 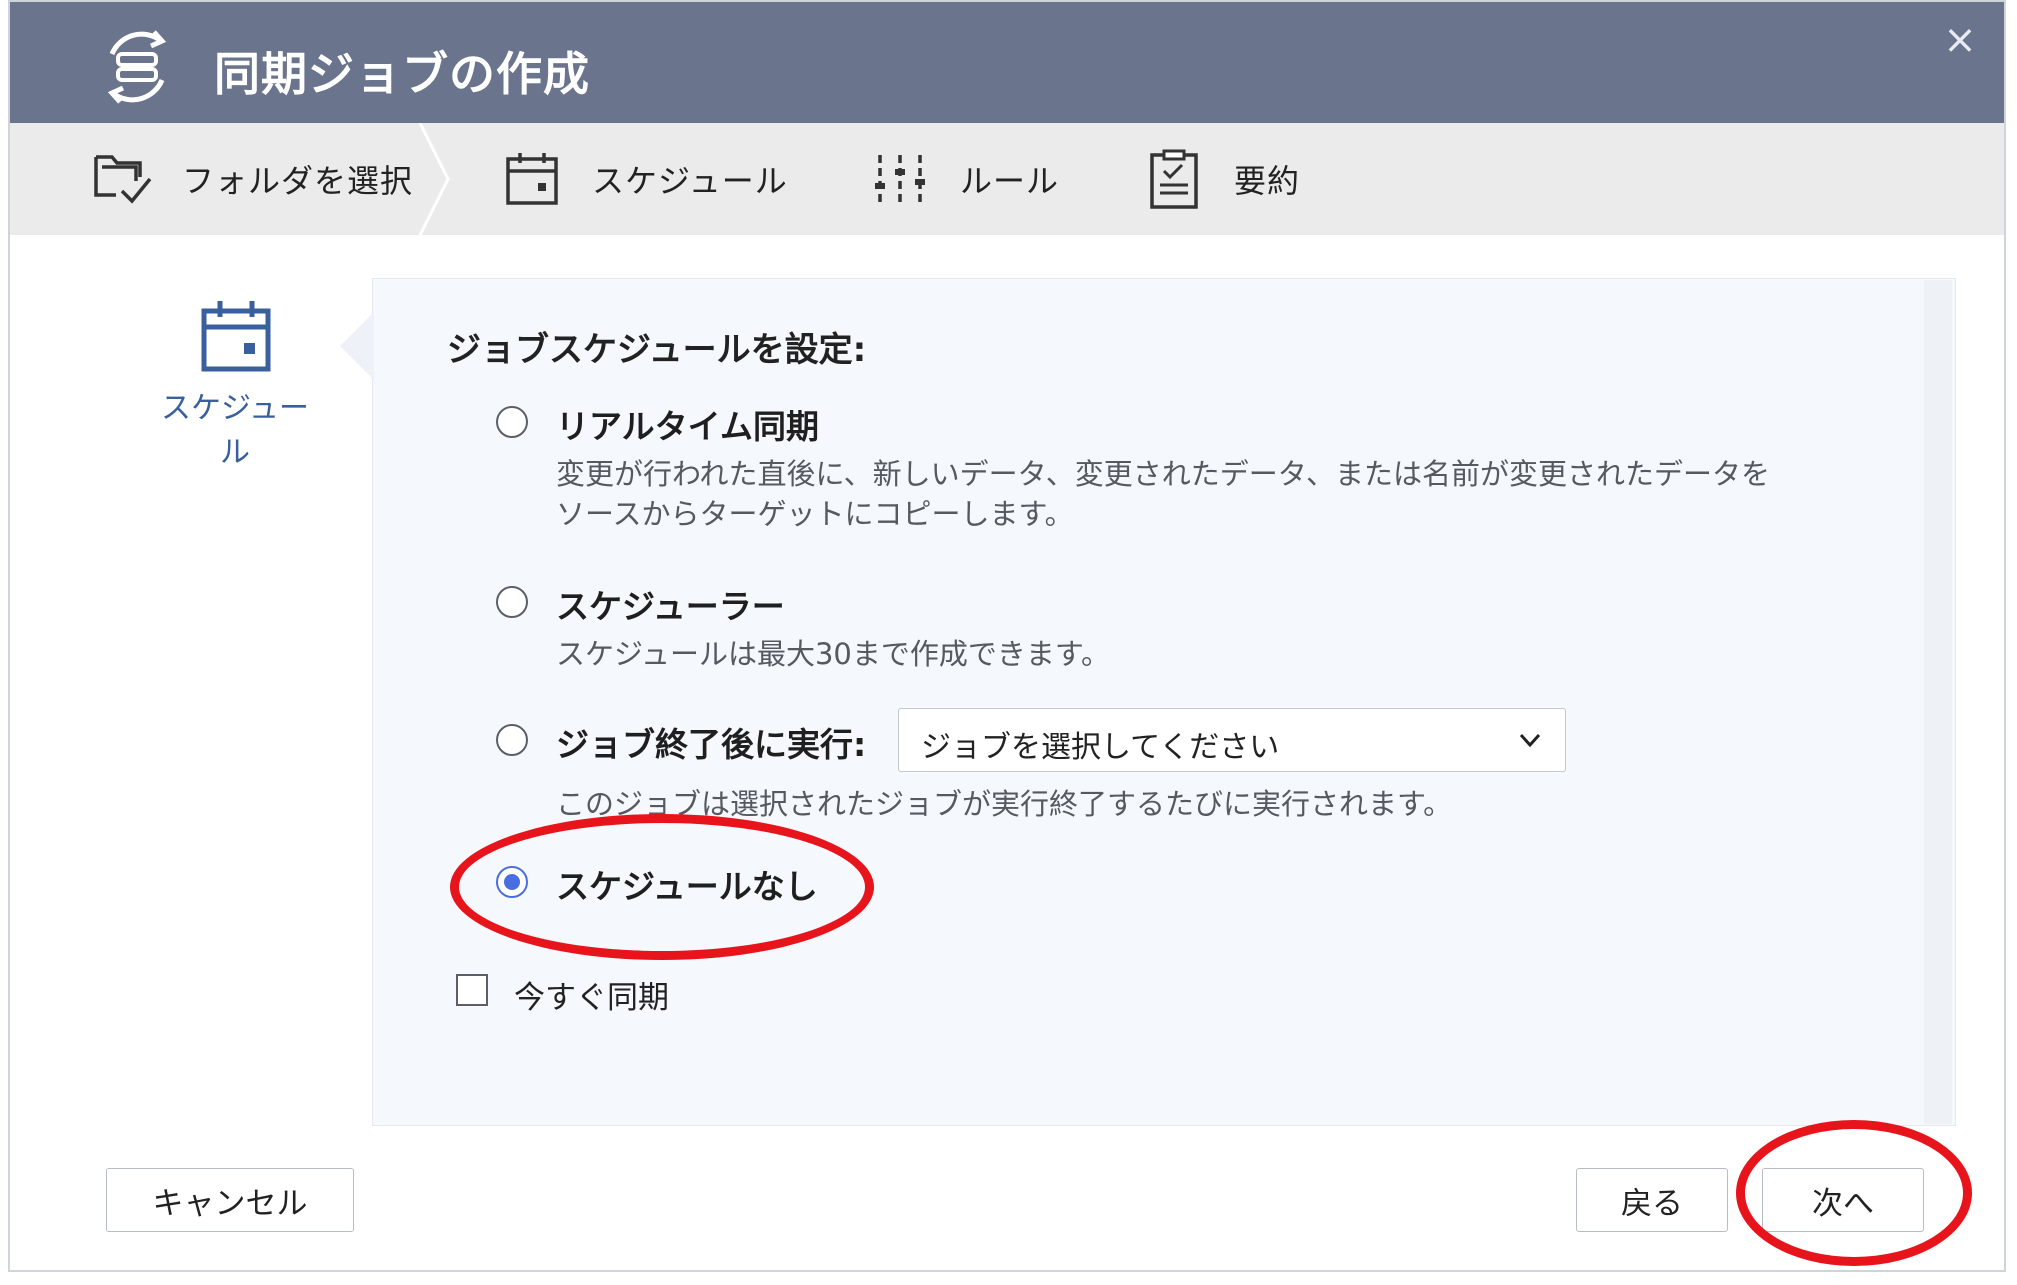 What do you see at coordinates (657, 350) in the screenshot?
I see `section-title: ジョブスケジュールを設定:` at bounding box center [657, 350].